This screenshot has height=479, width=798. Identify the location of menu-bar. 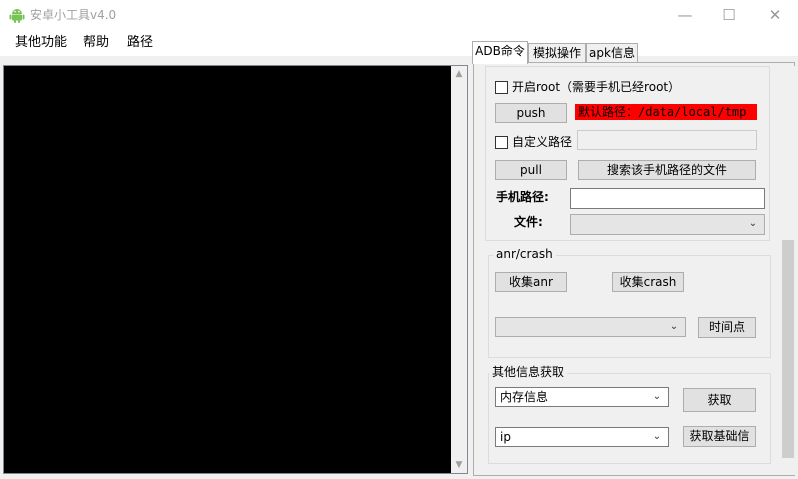
(399, 43).